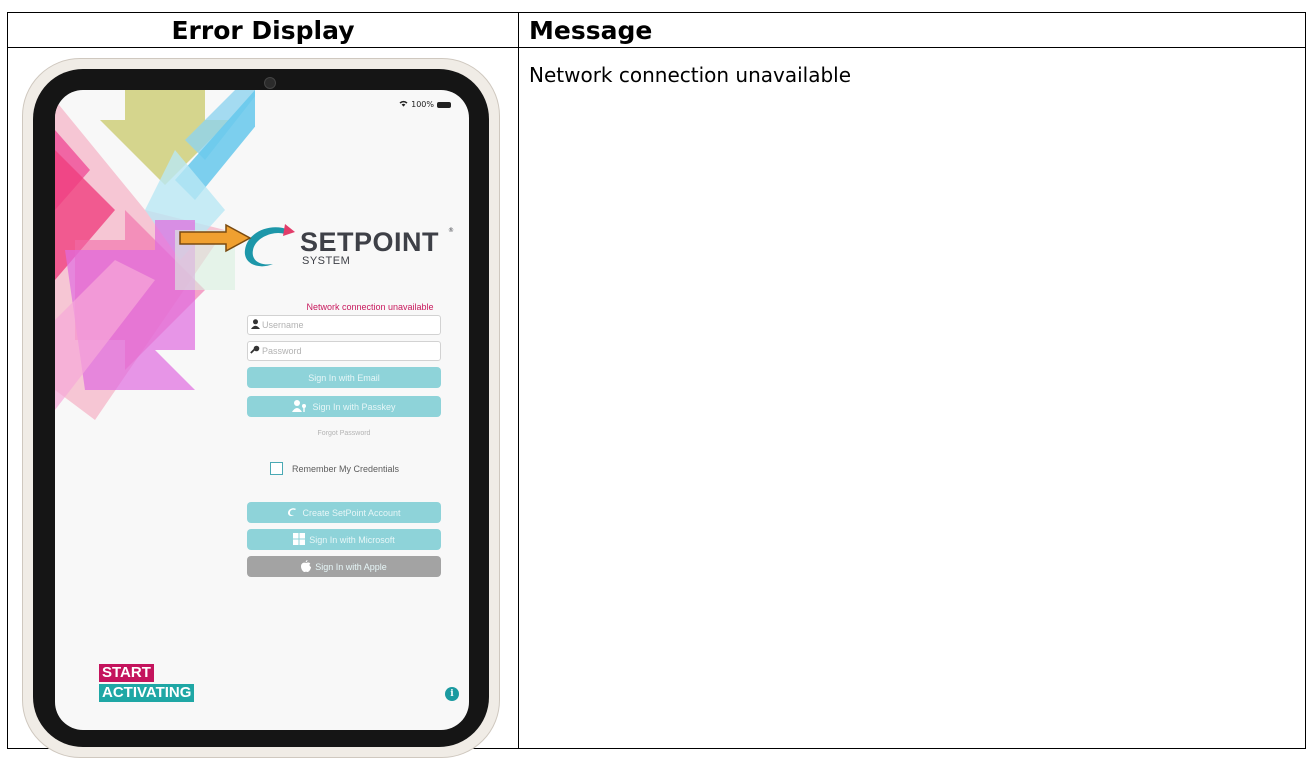 The height and width of the screenshot is (758, 1313). What do you see at coordinates (690, 75) in the screenshot?
I see `message-cell: Network connection unavailable` at bounding box center [690, 75].